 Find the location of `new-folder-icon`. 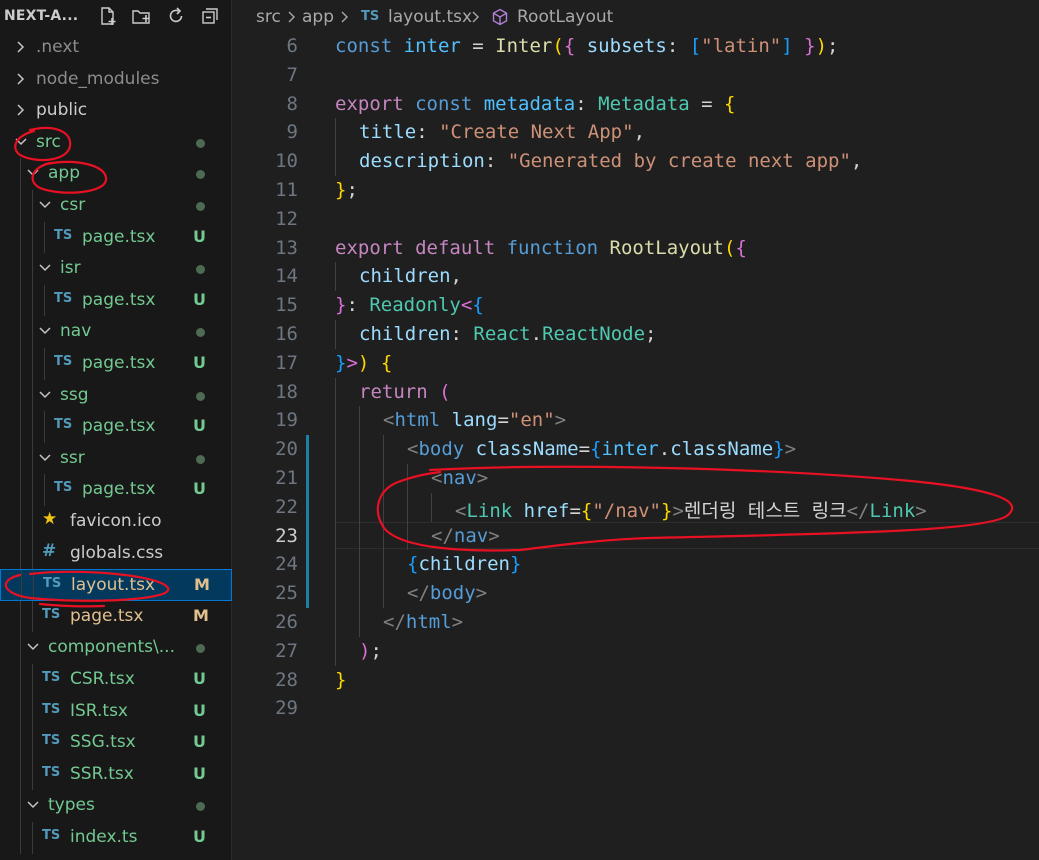

new-folder-icon is located at coordinates (141, 16).